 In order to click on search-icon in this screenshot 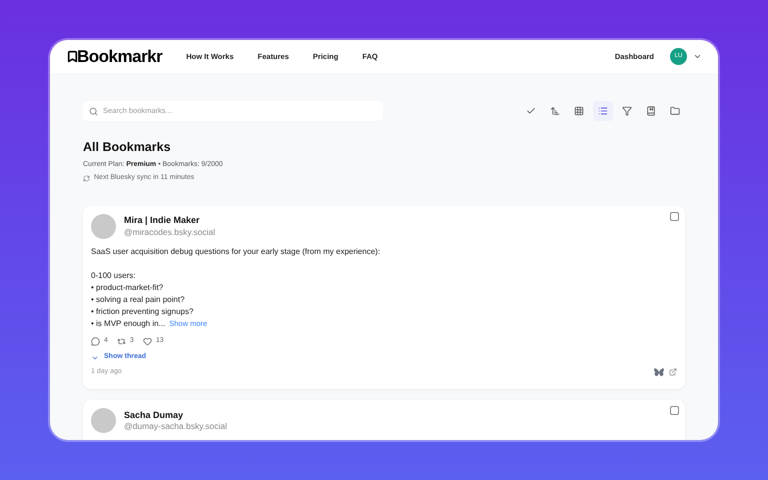, I will do `click(93, 111)`.